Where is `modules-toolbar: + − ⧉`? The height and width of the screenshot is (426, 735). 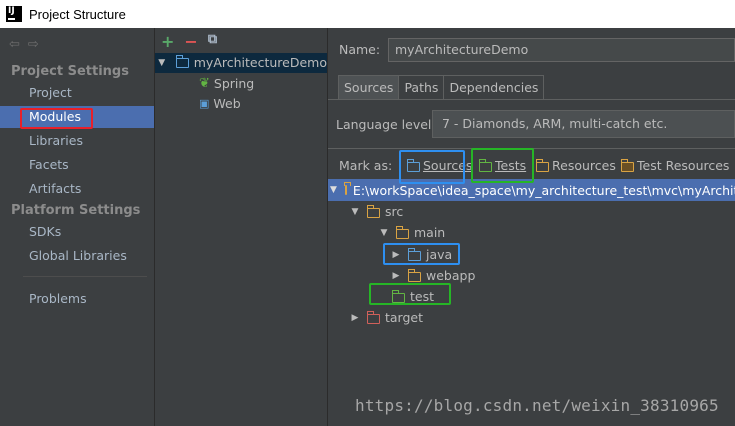 modules-toolbar: + − ⧉ is located at coordinates (189, 41).